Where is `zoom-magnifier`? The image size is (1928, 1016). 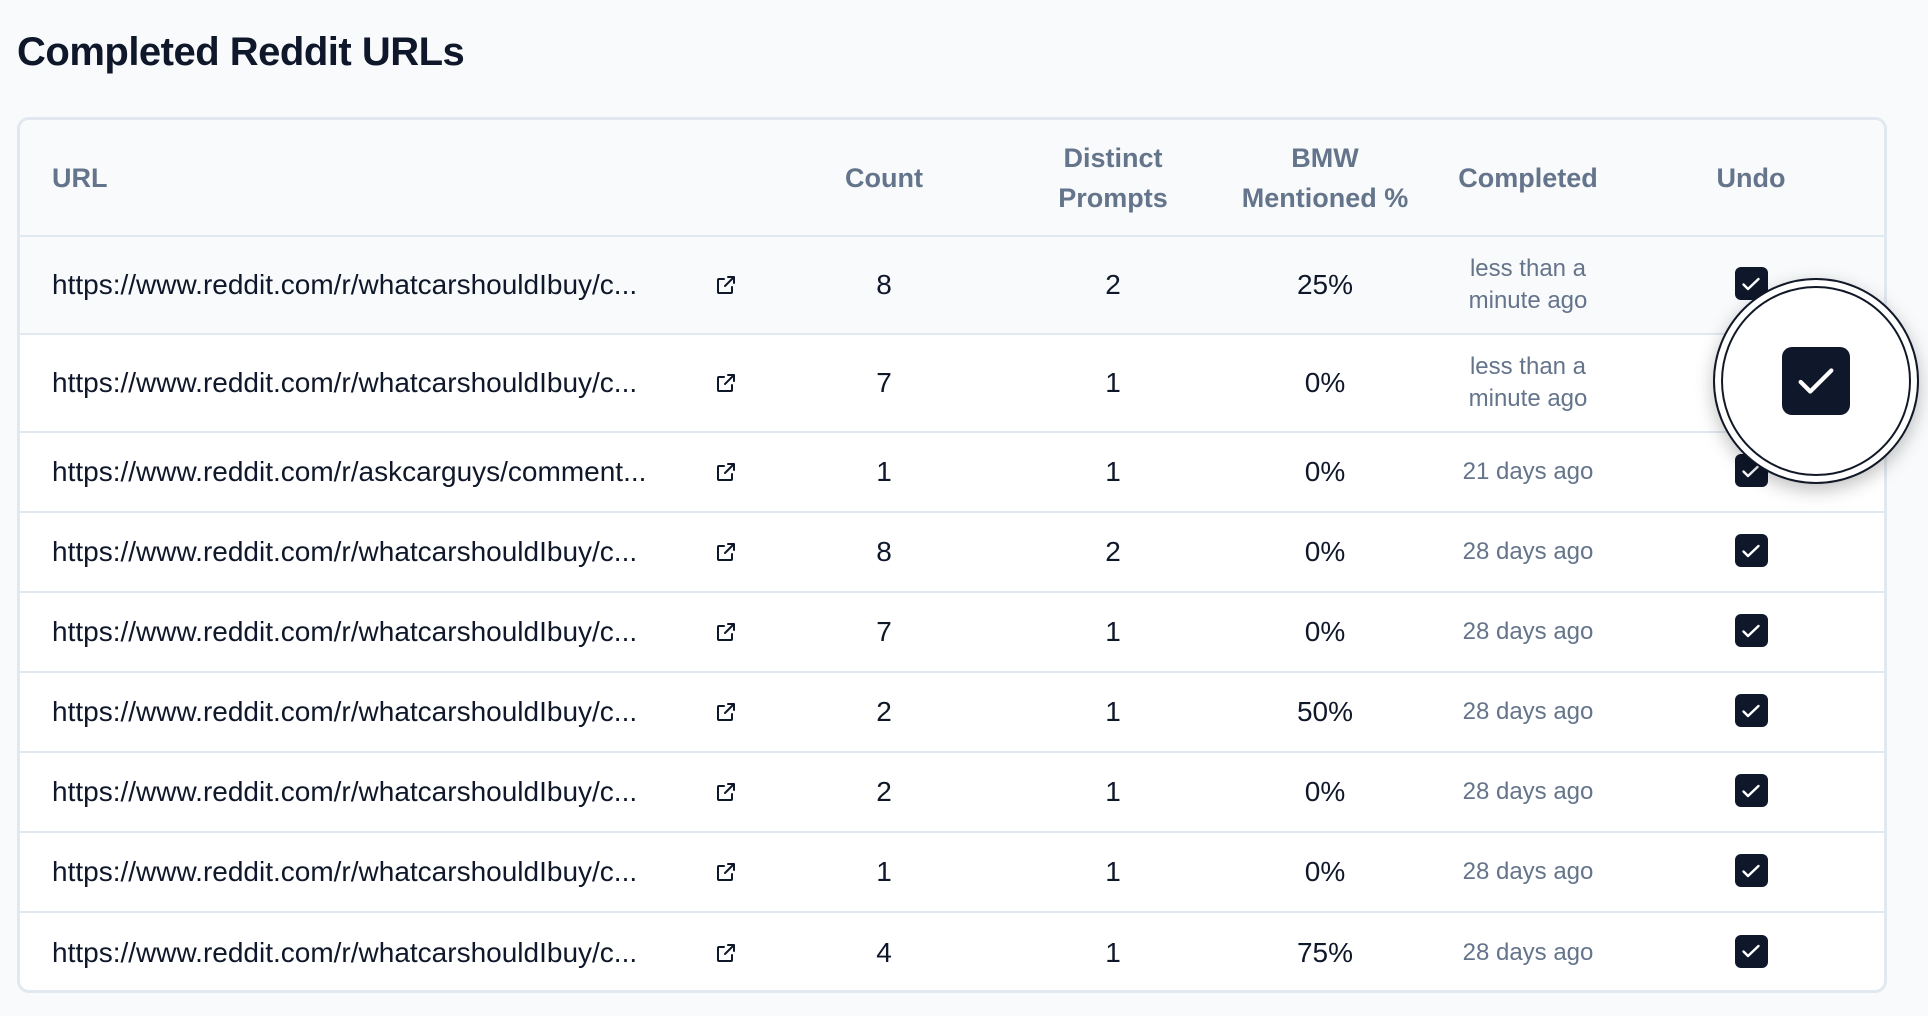 zoom-magnifier is located at coordinates (1816, 381).